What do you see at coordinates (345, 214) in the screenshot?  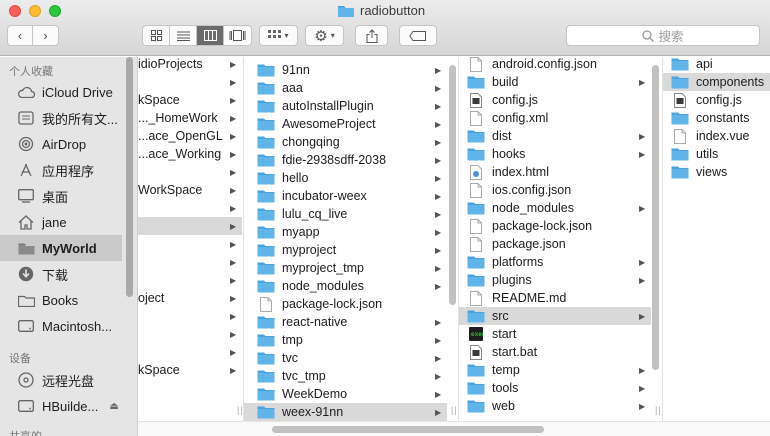 I see `file-row: lulu_cq_live ▶` at bounding box center [345, 214].